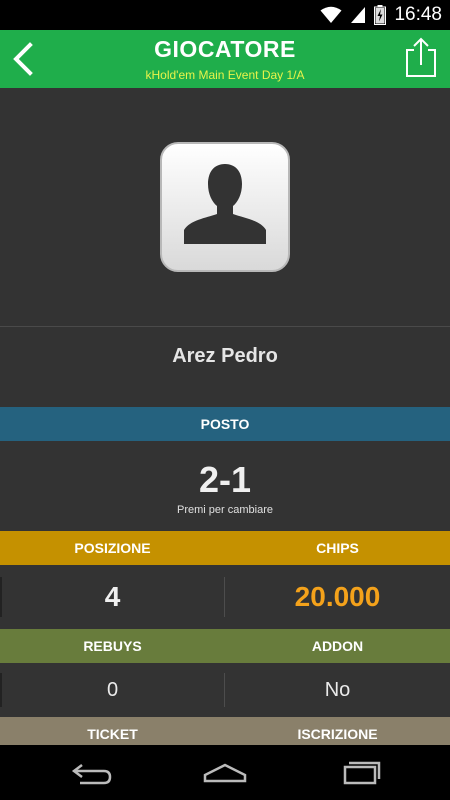 The image size is (450, 800). I want to click on posto-header-label: POSTO, so click(225, 424).